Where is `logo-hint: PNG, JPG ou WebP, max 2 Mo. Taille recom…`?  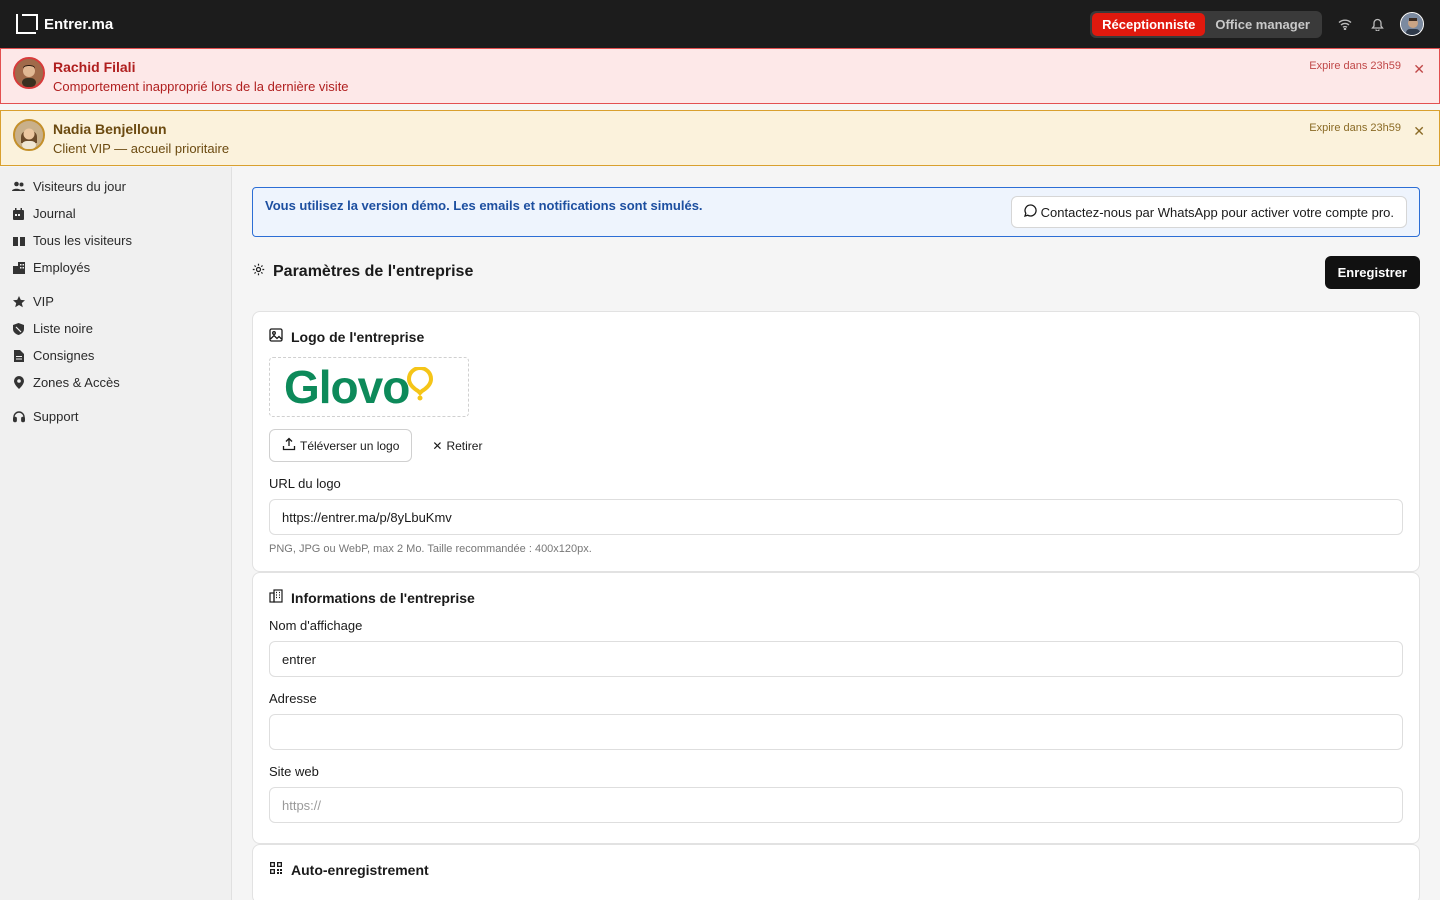 logo-hint: PNG, JPG ou WebP, max 2 Mo. Taille recom… is located at coordinates (430, 549).